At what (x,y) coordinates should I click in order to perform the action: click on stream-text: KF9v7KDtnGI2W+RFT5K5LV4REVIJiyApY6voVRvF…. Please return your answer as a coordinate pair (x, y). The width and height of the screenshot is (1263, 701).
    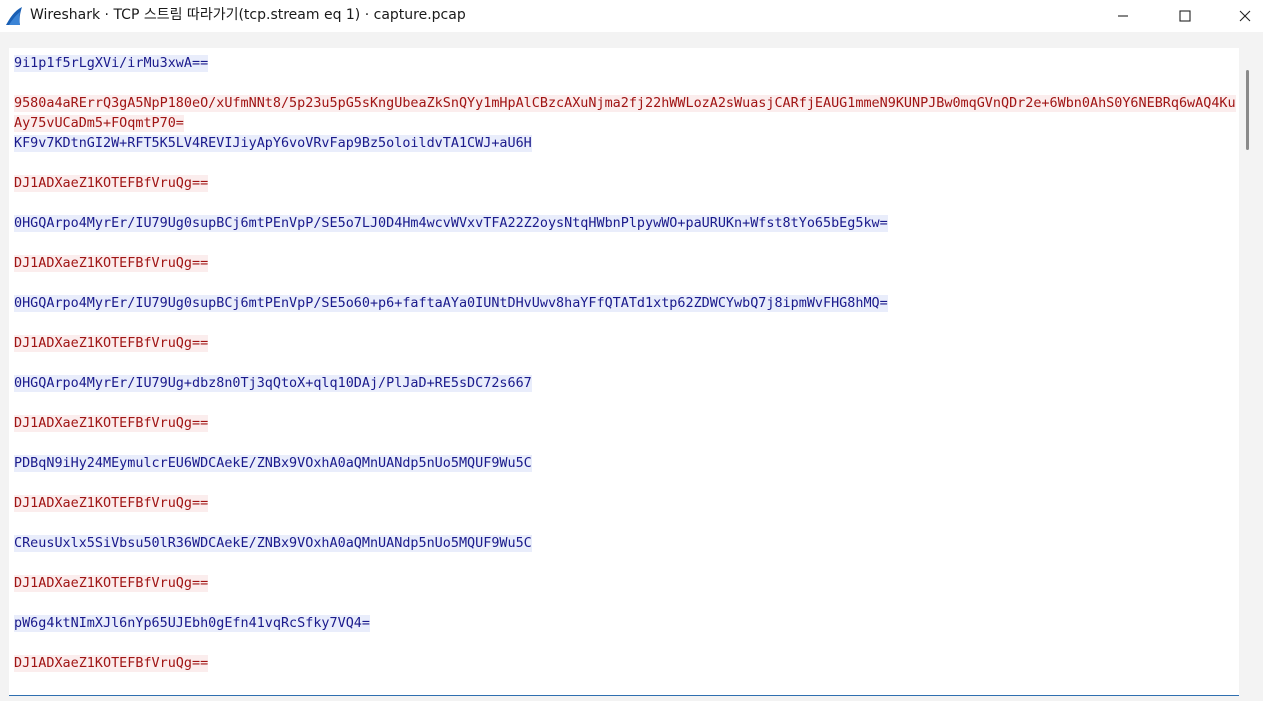
    Looking at the image, I should click on (273, 143).